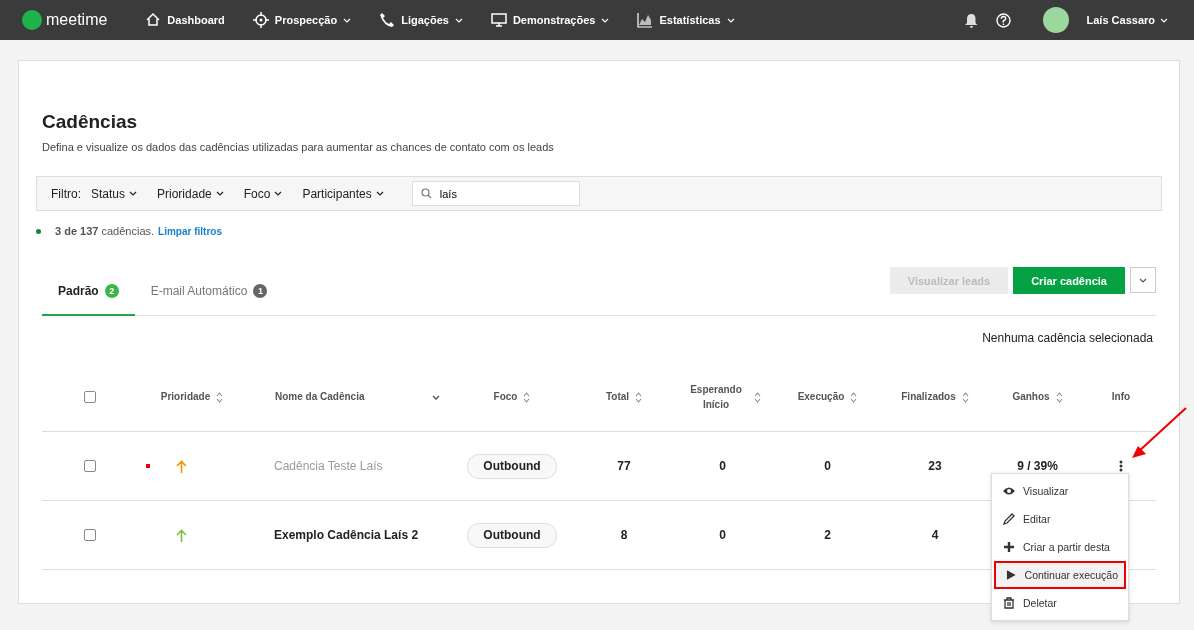  What do you see at coordinates (190, 193) in the screenshot?
I see `filter-dropdown: Prioridade` at bounding box center [190, 193].